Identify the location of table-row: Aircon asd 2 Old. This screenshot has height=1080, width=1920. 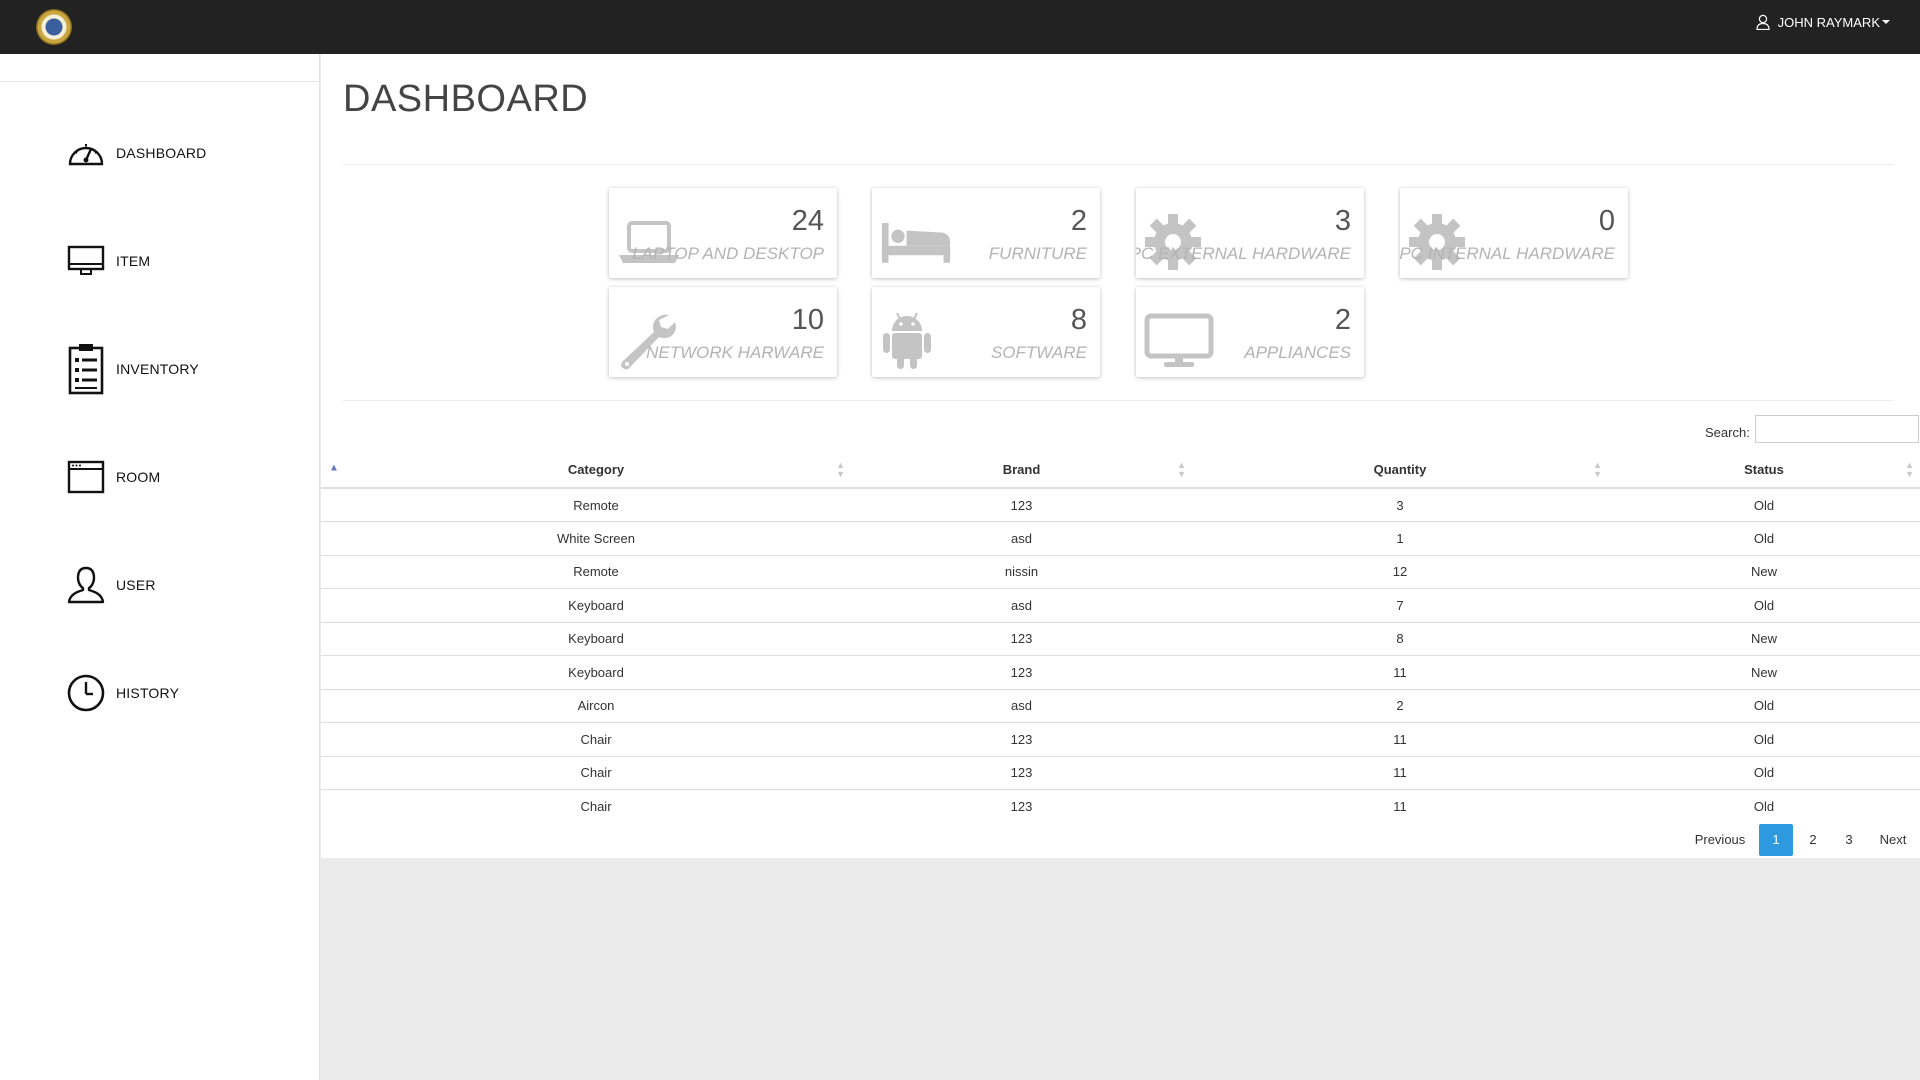
(1120, 705).